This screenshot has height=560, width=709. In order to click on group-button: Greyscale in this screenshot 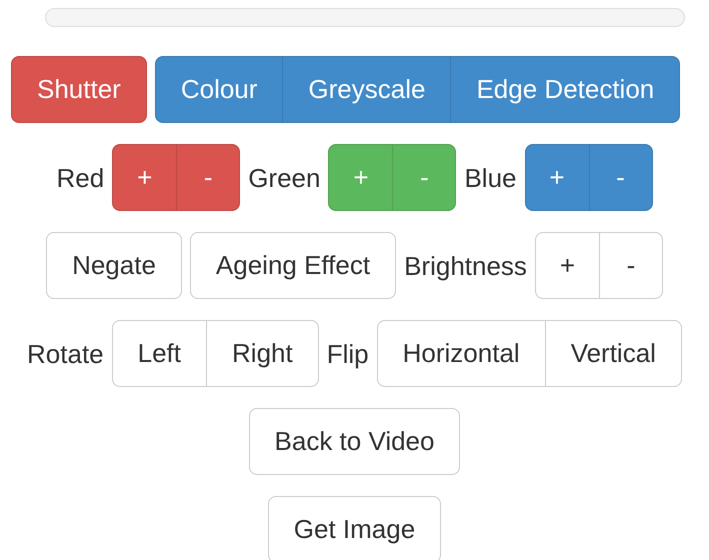, I will do `click(366, 89)`.